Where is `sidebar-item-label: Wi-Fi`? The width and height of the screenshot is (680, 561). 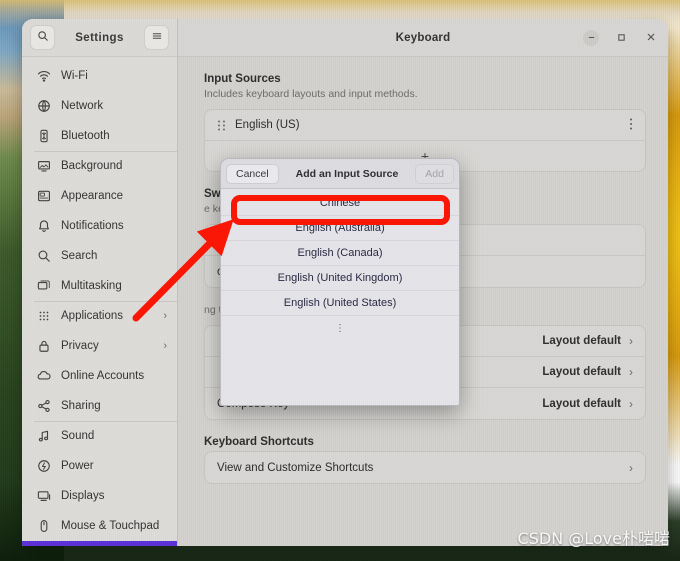 sidebar-item-label: Wi-Fi is located at coordinates (74, 76).